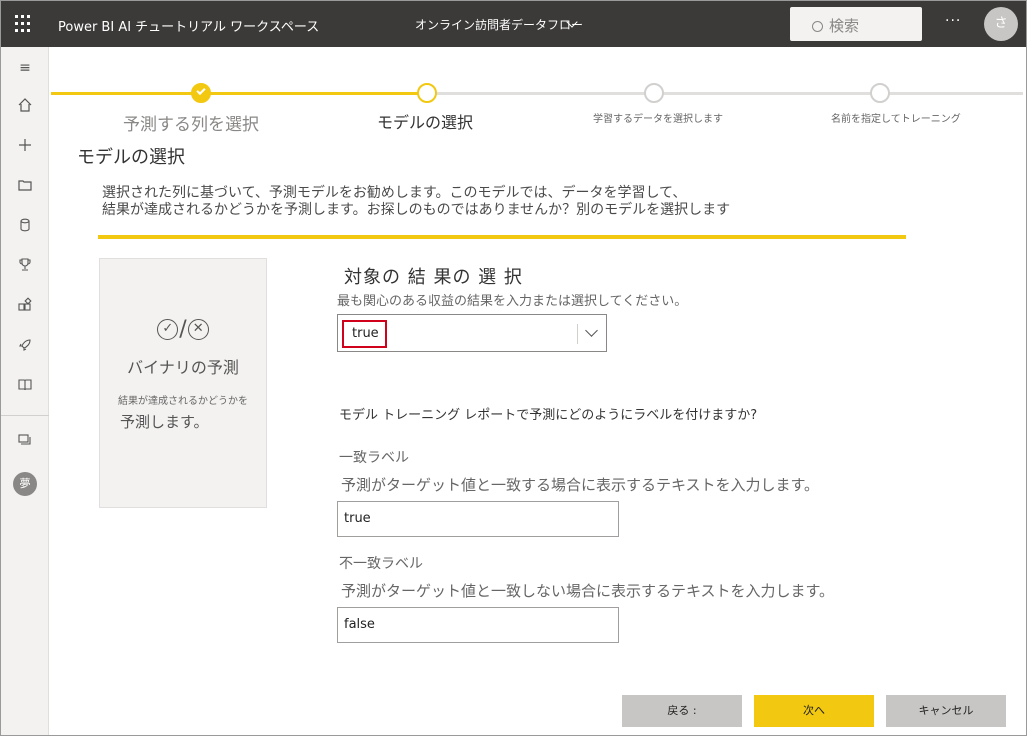  What do you see at coordinates (24, 24) in the screenshot?
I see `app-launcher-icon` at bounding box center [24, 24].